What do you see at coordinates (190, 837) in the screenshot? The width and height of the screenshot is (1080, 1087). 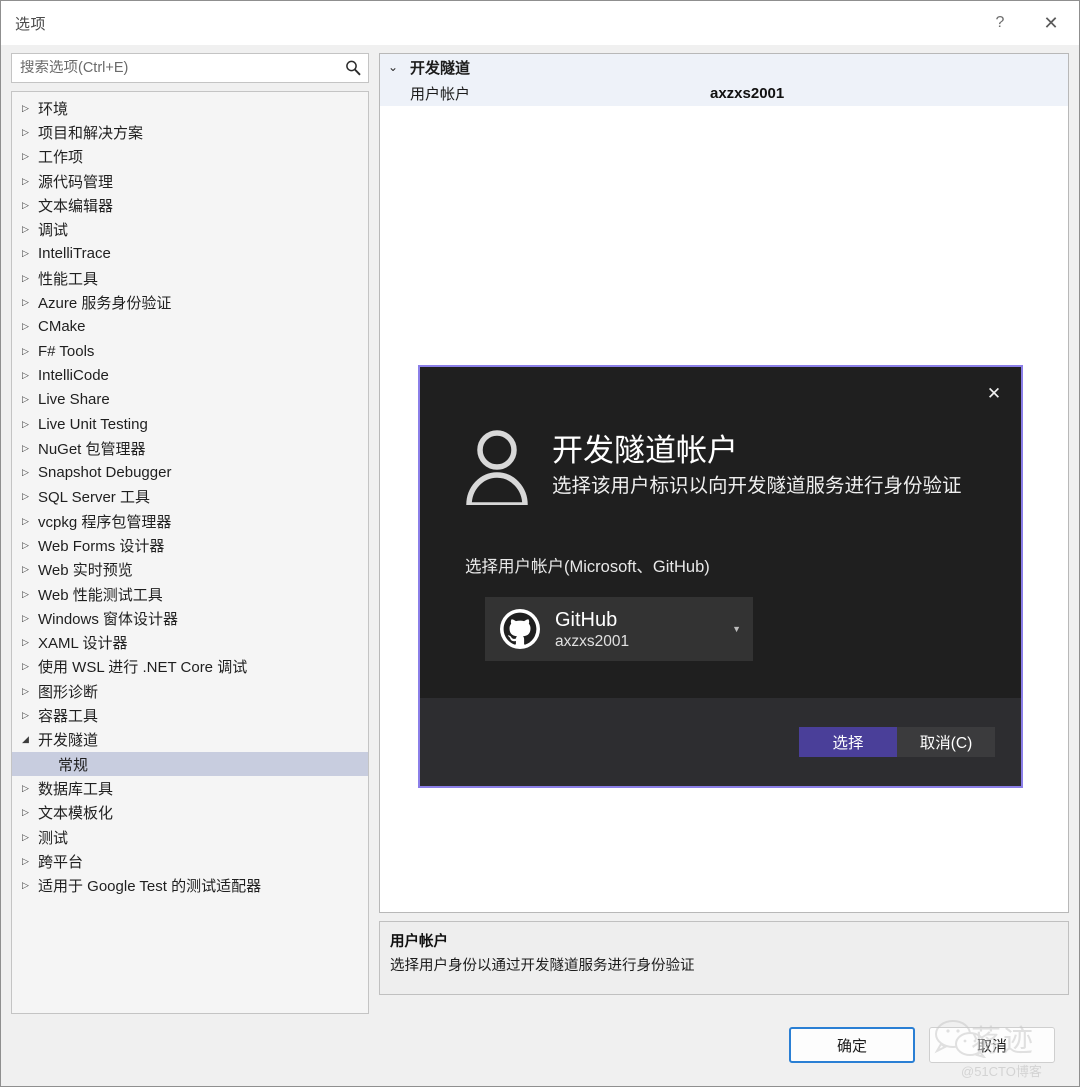 I see `sidebar-item: ▷ 测试` at bounding box center [190, 837].